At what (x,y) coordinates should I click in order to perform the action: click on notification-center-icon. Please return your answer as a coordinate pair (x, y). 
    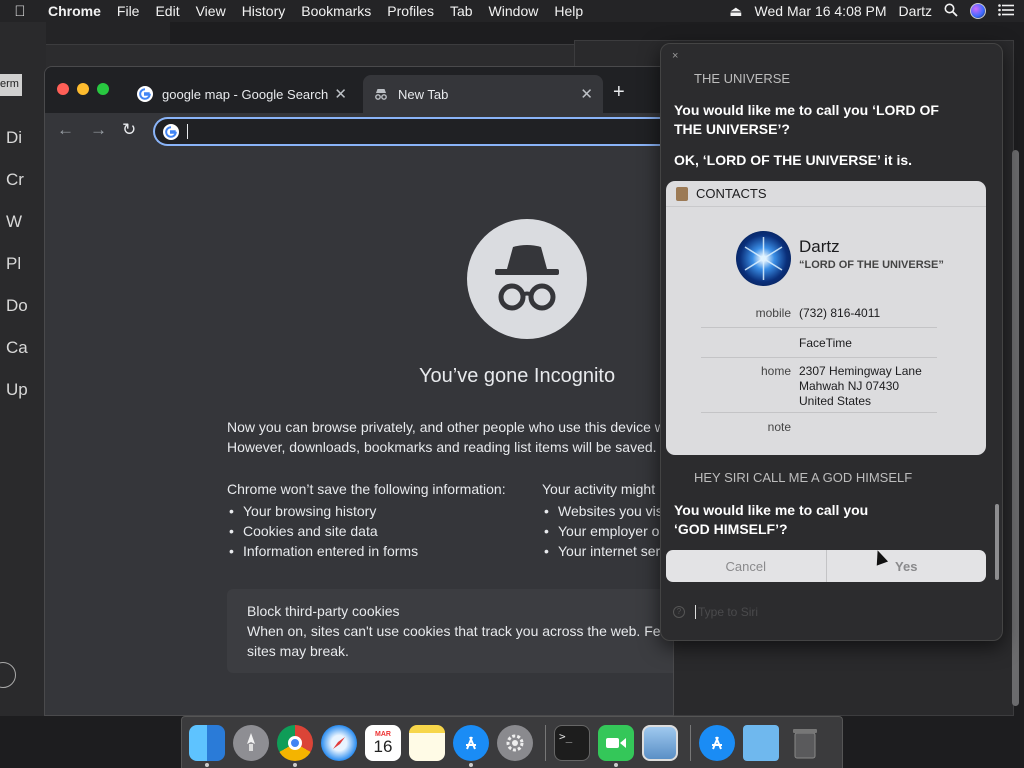
    Looking at the image, I should click on (1006, 11).